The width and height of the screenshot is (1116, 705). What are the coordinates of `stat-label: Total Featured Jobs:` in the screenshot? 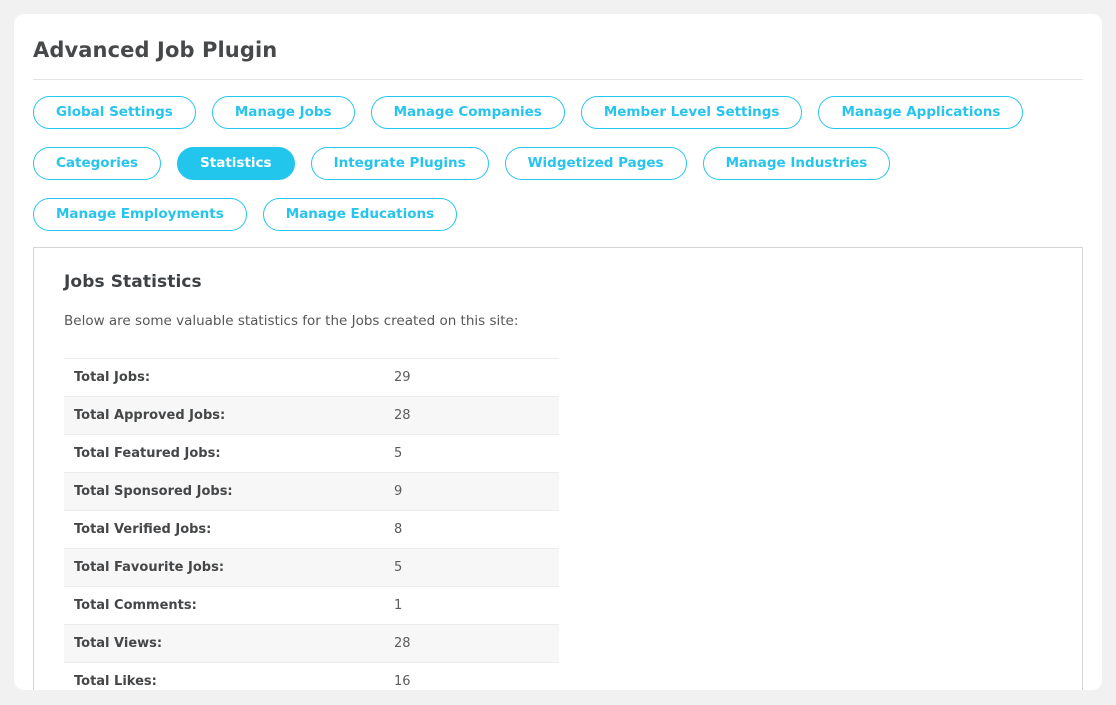 It's located at (225, 453).